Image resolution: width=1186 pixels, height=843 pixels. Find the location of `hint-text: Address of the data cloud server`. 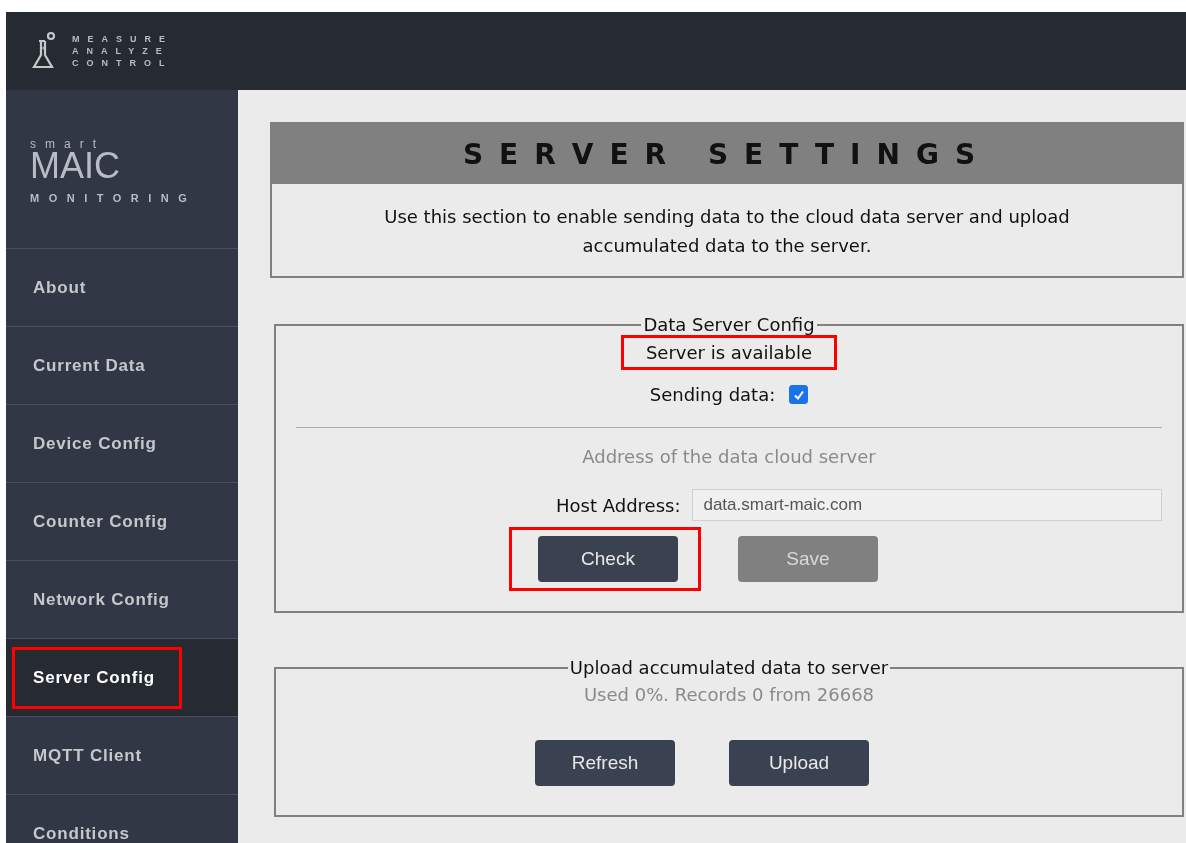

hint-text: Address of the data cloud server is located at coordinates (729, 456).